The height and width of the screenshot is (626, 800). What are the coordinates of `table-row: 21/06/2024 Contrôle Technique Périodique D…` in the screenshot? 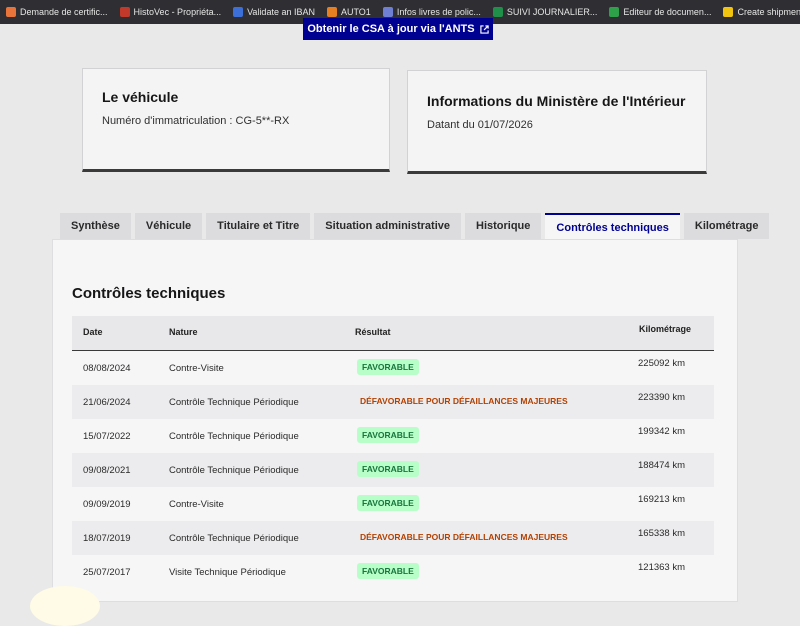 It's located at (393, 402).